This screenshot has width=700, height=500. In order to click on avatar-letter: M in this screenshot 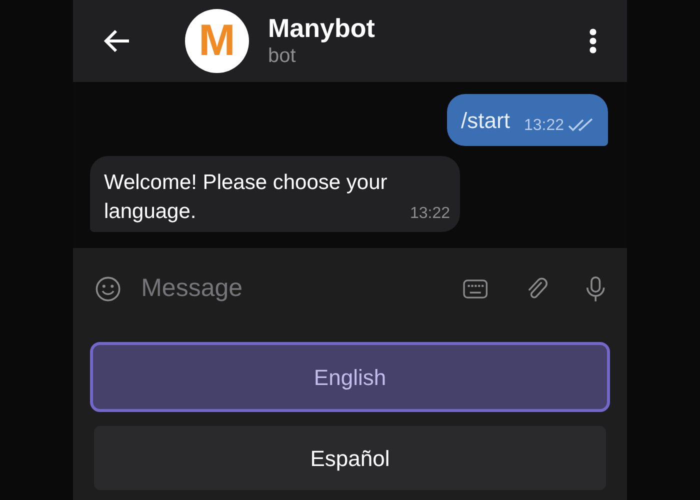, I will do `click(217, 41)`.